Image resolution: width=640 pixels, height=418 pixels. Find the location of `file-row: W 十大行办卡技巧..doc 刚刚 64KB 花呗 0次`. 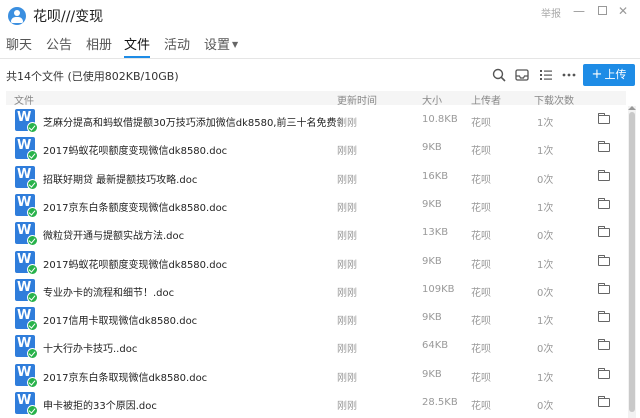

file-row: W 十大行办卡技巧..doc 刚刚 64KB 花呗 0次 is located at coordinates (316, 346).